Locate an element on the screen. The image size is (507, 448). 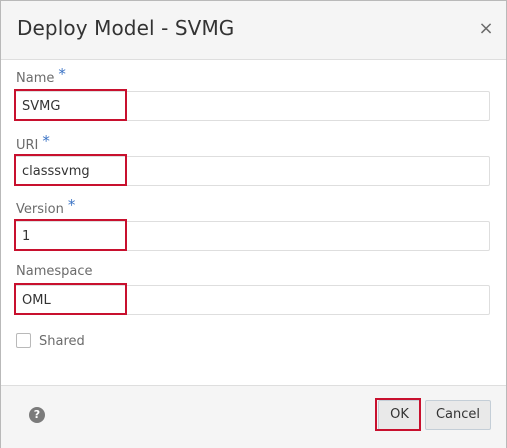
dialog-header: Deploy Model - SVMG × is located at coordinates (253, 30).